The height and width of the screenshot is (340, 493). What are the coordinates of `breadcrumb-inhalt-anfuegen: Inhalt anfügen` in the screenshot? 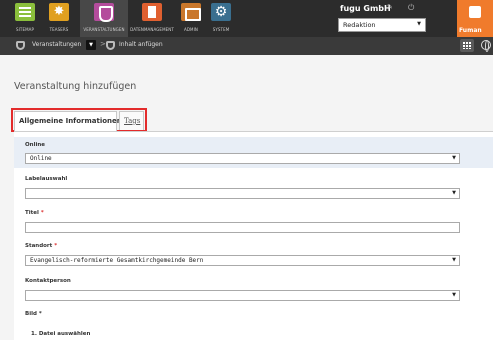 It's located at (141, 44).